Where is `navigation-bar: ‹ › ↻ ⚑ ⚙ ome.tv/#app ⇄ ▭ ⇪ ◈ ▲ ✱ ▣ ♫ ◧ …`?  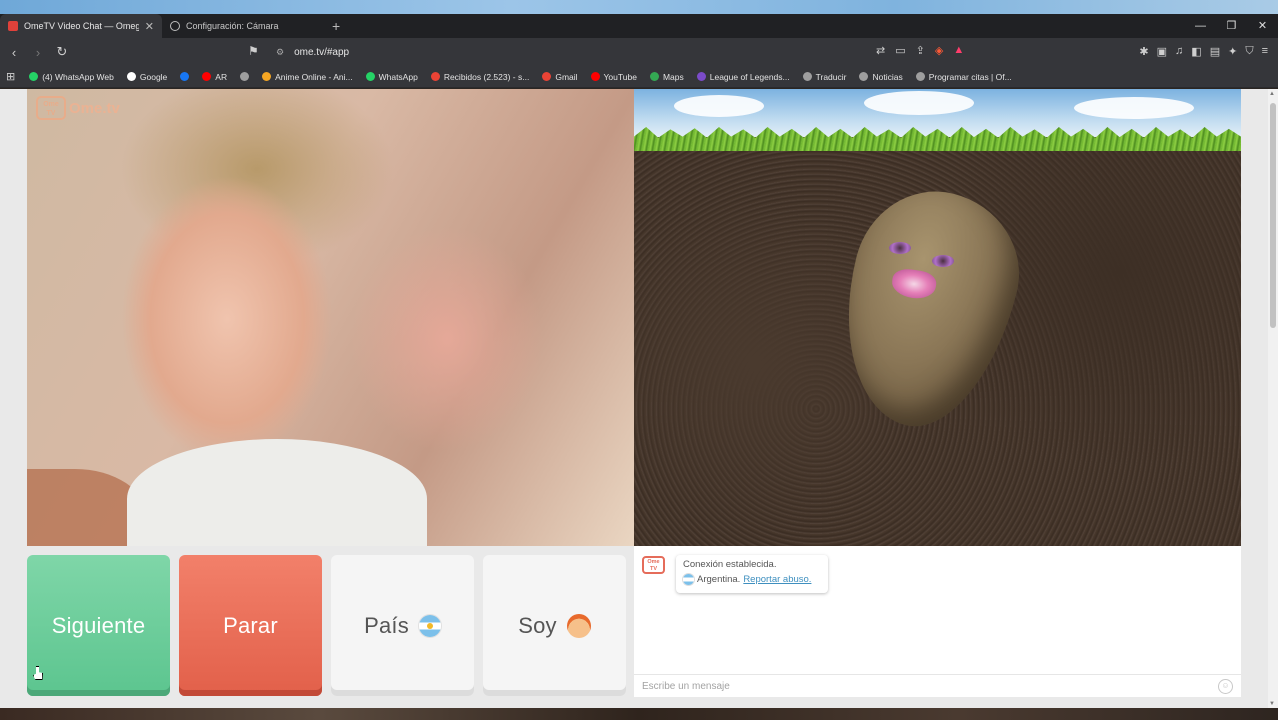 navigation-bar: ‹ › ↻ ⚑ ⚙ ome.tv/#app ⇄ ▭ ⇪ ◈ ▲ ✱ ▣ ♫ ◧ … is located at coordinates (639, 52).